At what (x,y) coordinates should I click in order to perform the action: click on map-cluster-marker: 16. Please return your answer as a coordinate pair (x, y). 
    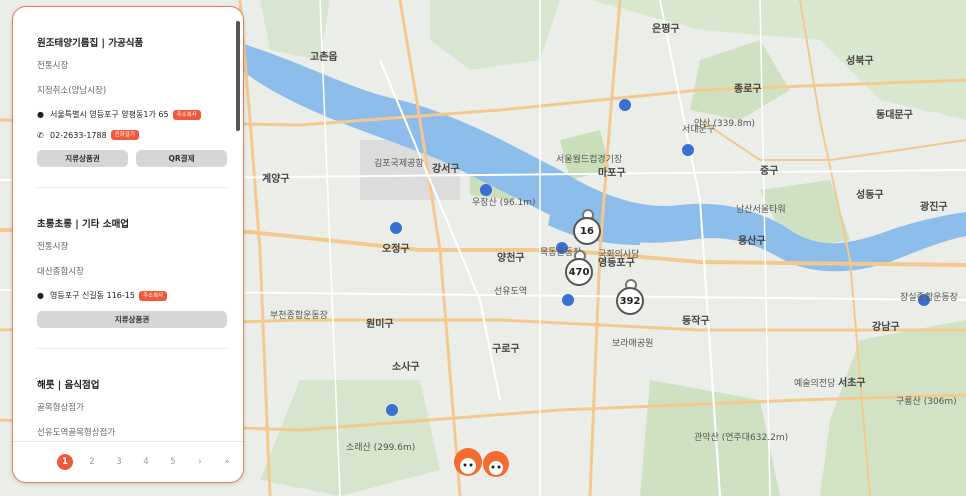
    Looking at the image, I should click on (587, 227).